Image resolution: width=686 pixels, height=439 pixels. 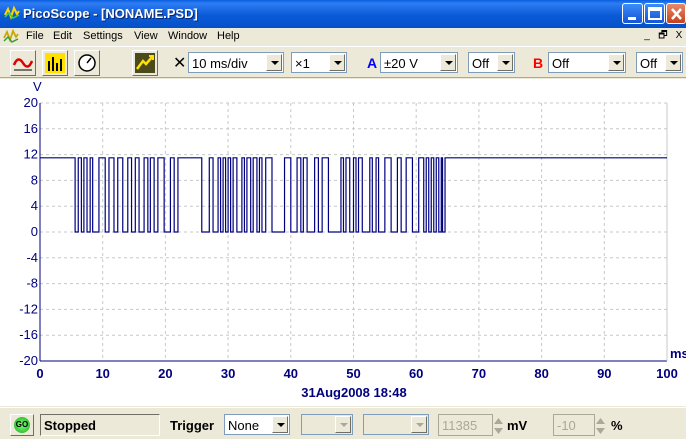 I want to click on title-bar: PicoScope - [NONAME.PSD], so click(x=343, y=14).